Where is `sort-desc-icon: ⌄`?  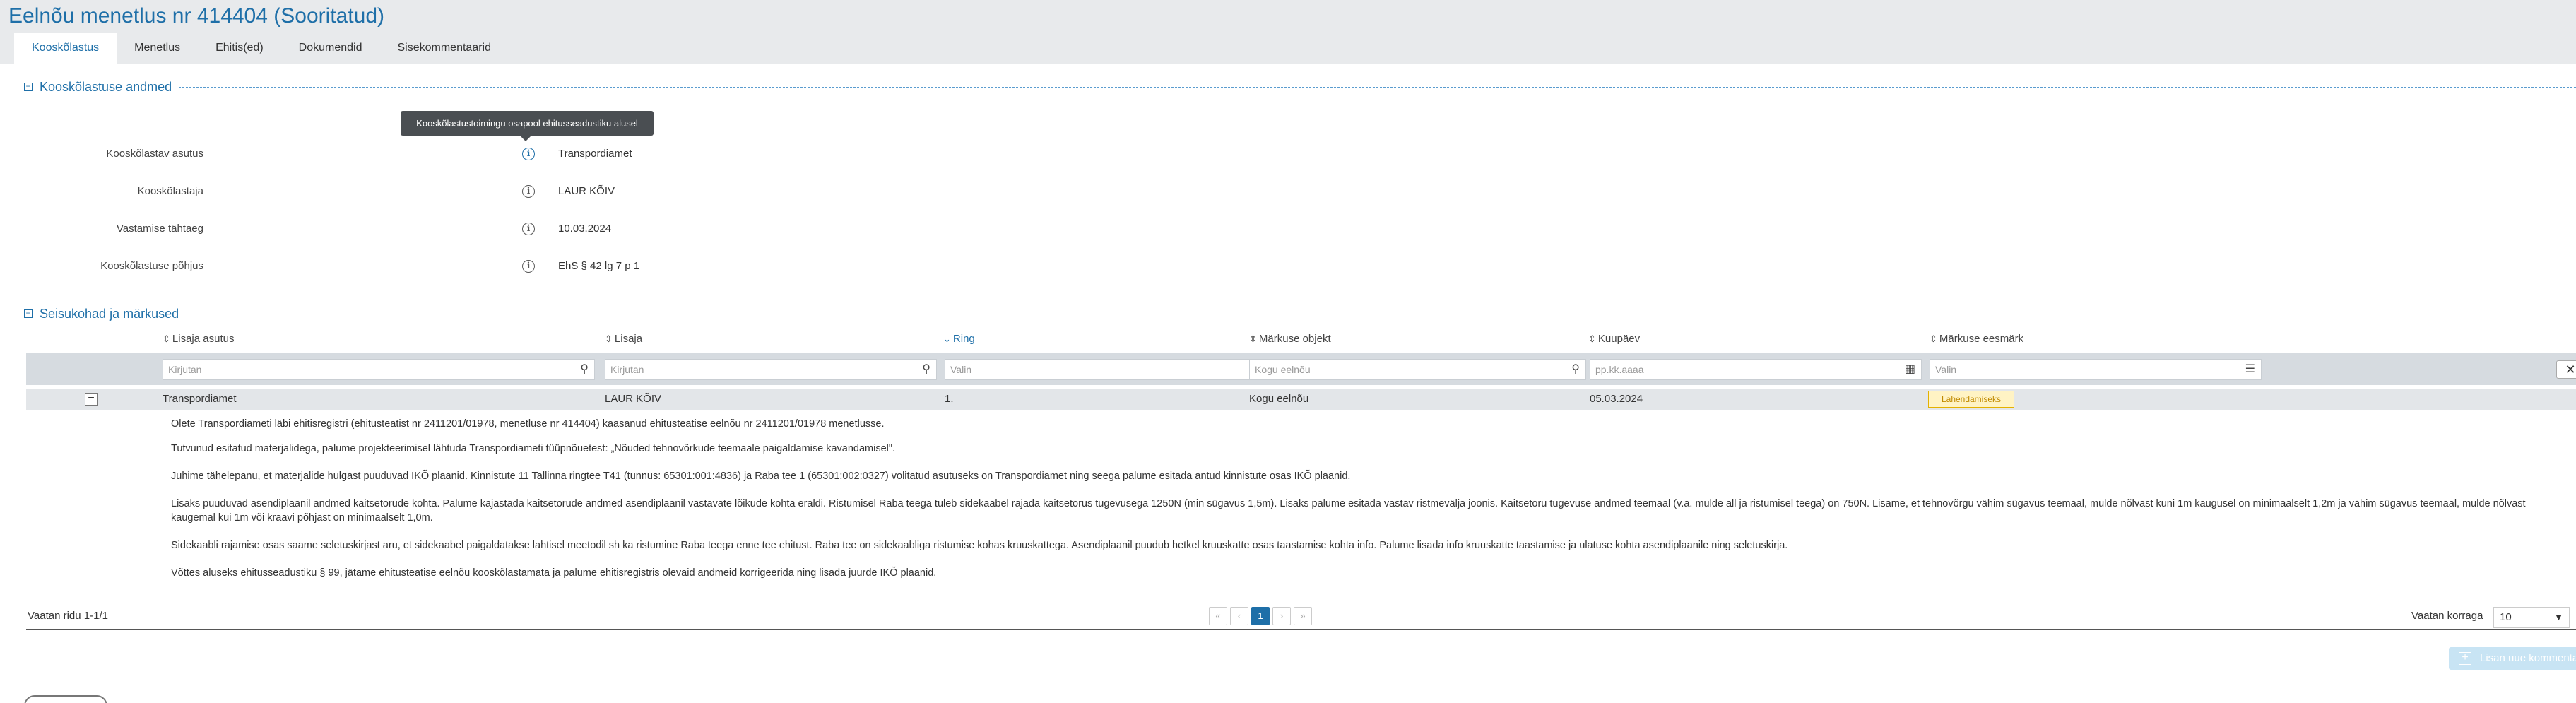 sort-desc-icon: ⌄ is located at coordinates (947, 338).